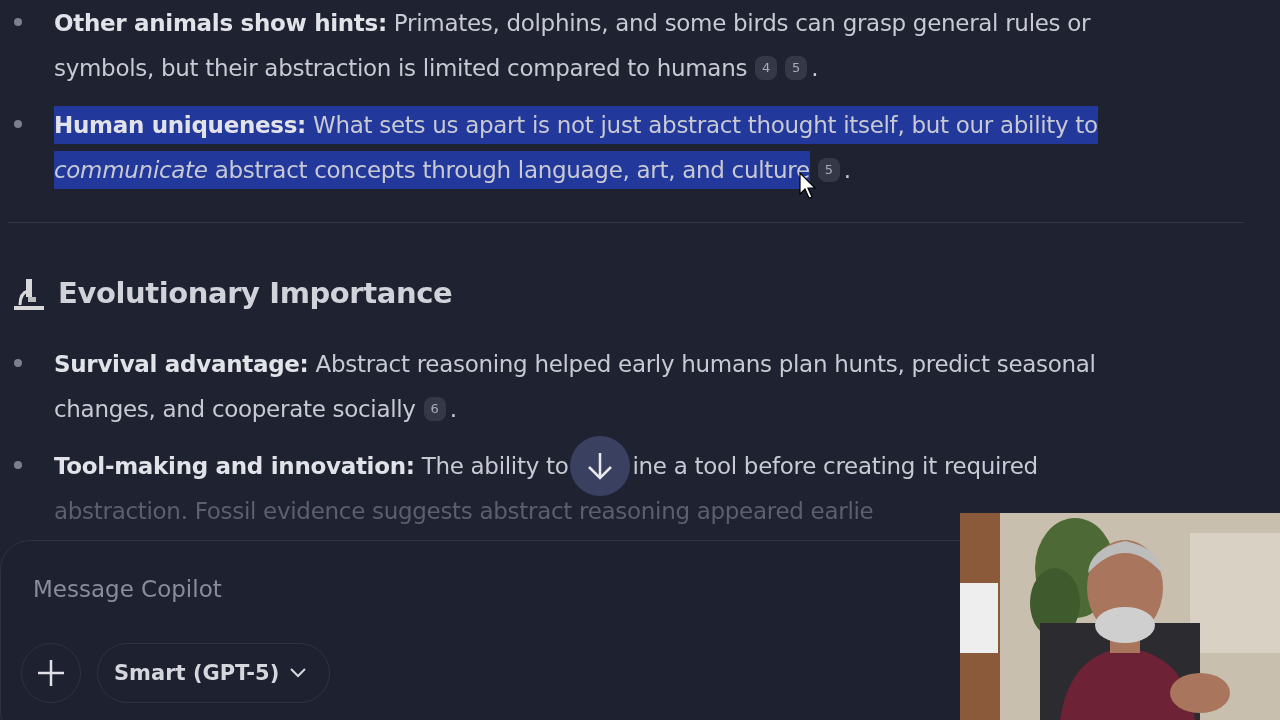  I want to click on answer-text: Other animals show hints: Primates, dolphins, and some birds can grasp general rules or, so click(572, 23).